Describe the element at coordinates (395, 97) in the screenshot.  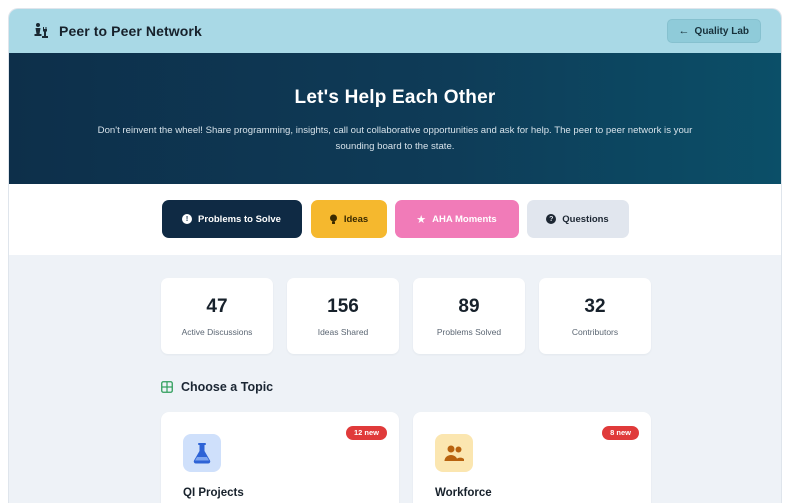
I see `hero-title: Let's Help Each Other` at that location.